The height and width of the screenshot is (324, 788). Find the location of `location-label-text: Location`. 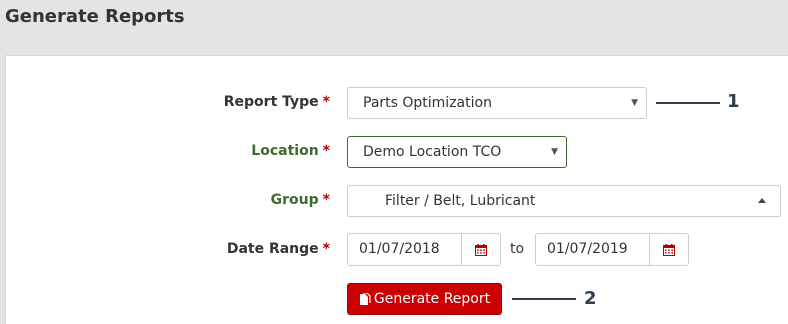

location-label-text: Location is located at coordinates (285, 151).